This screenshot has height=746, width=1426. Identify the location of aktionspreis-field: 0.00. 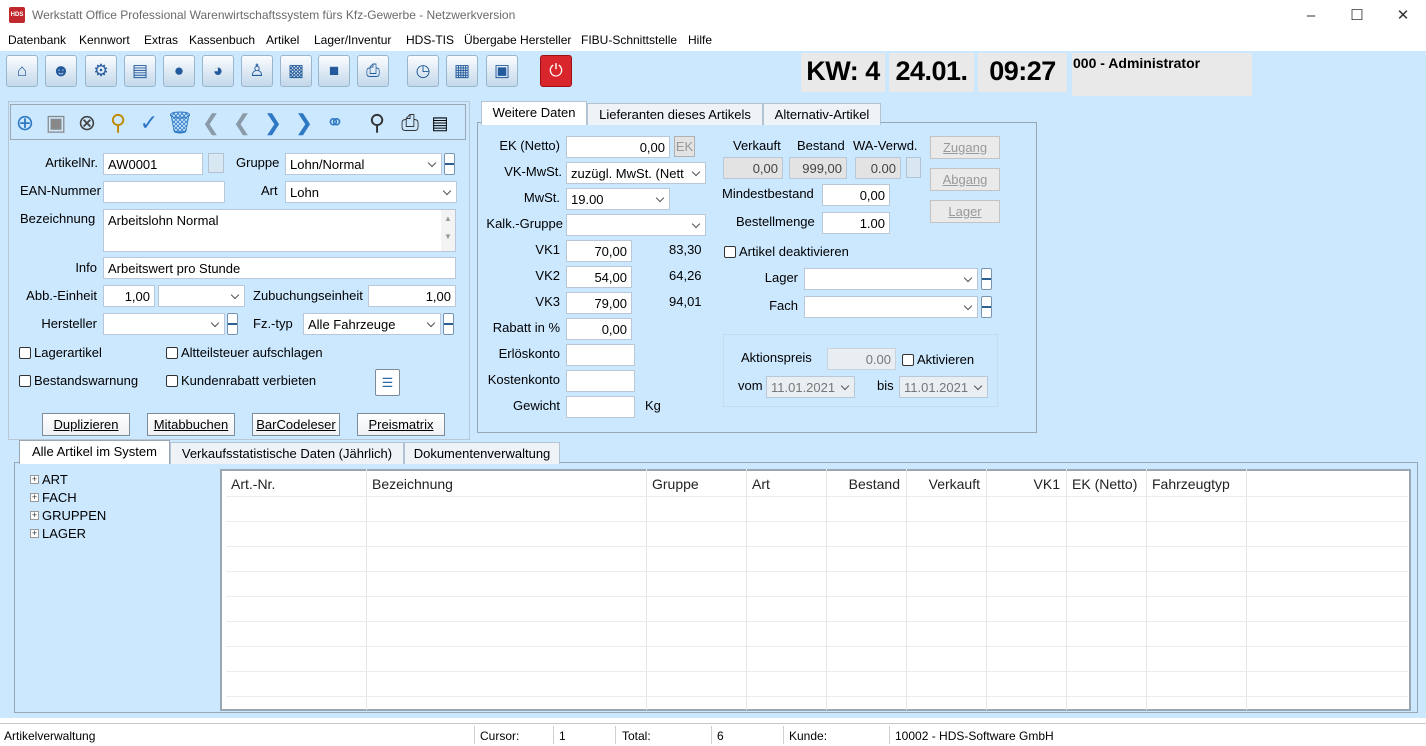
(861, 359).